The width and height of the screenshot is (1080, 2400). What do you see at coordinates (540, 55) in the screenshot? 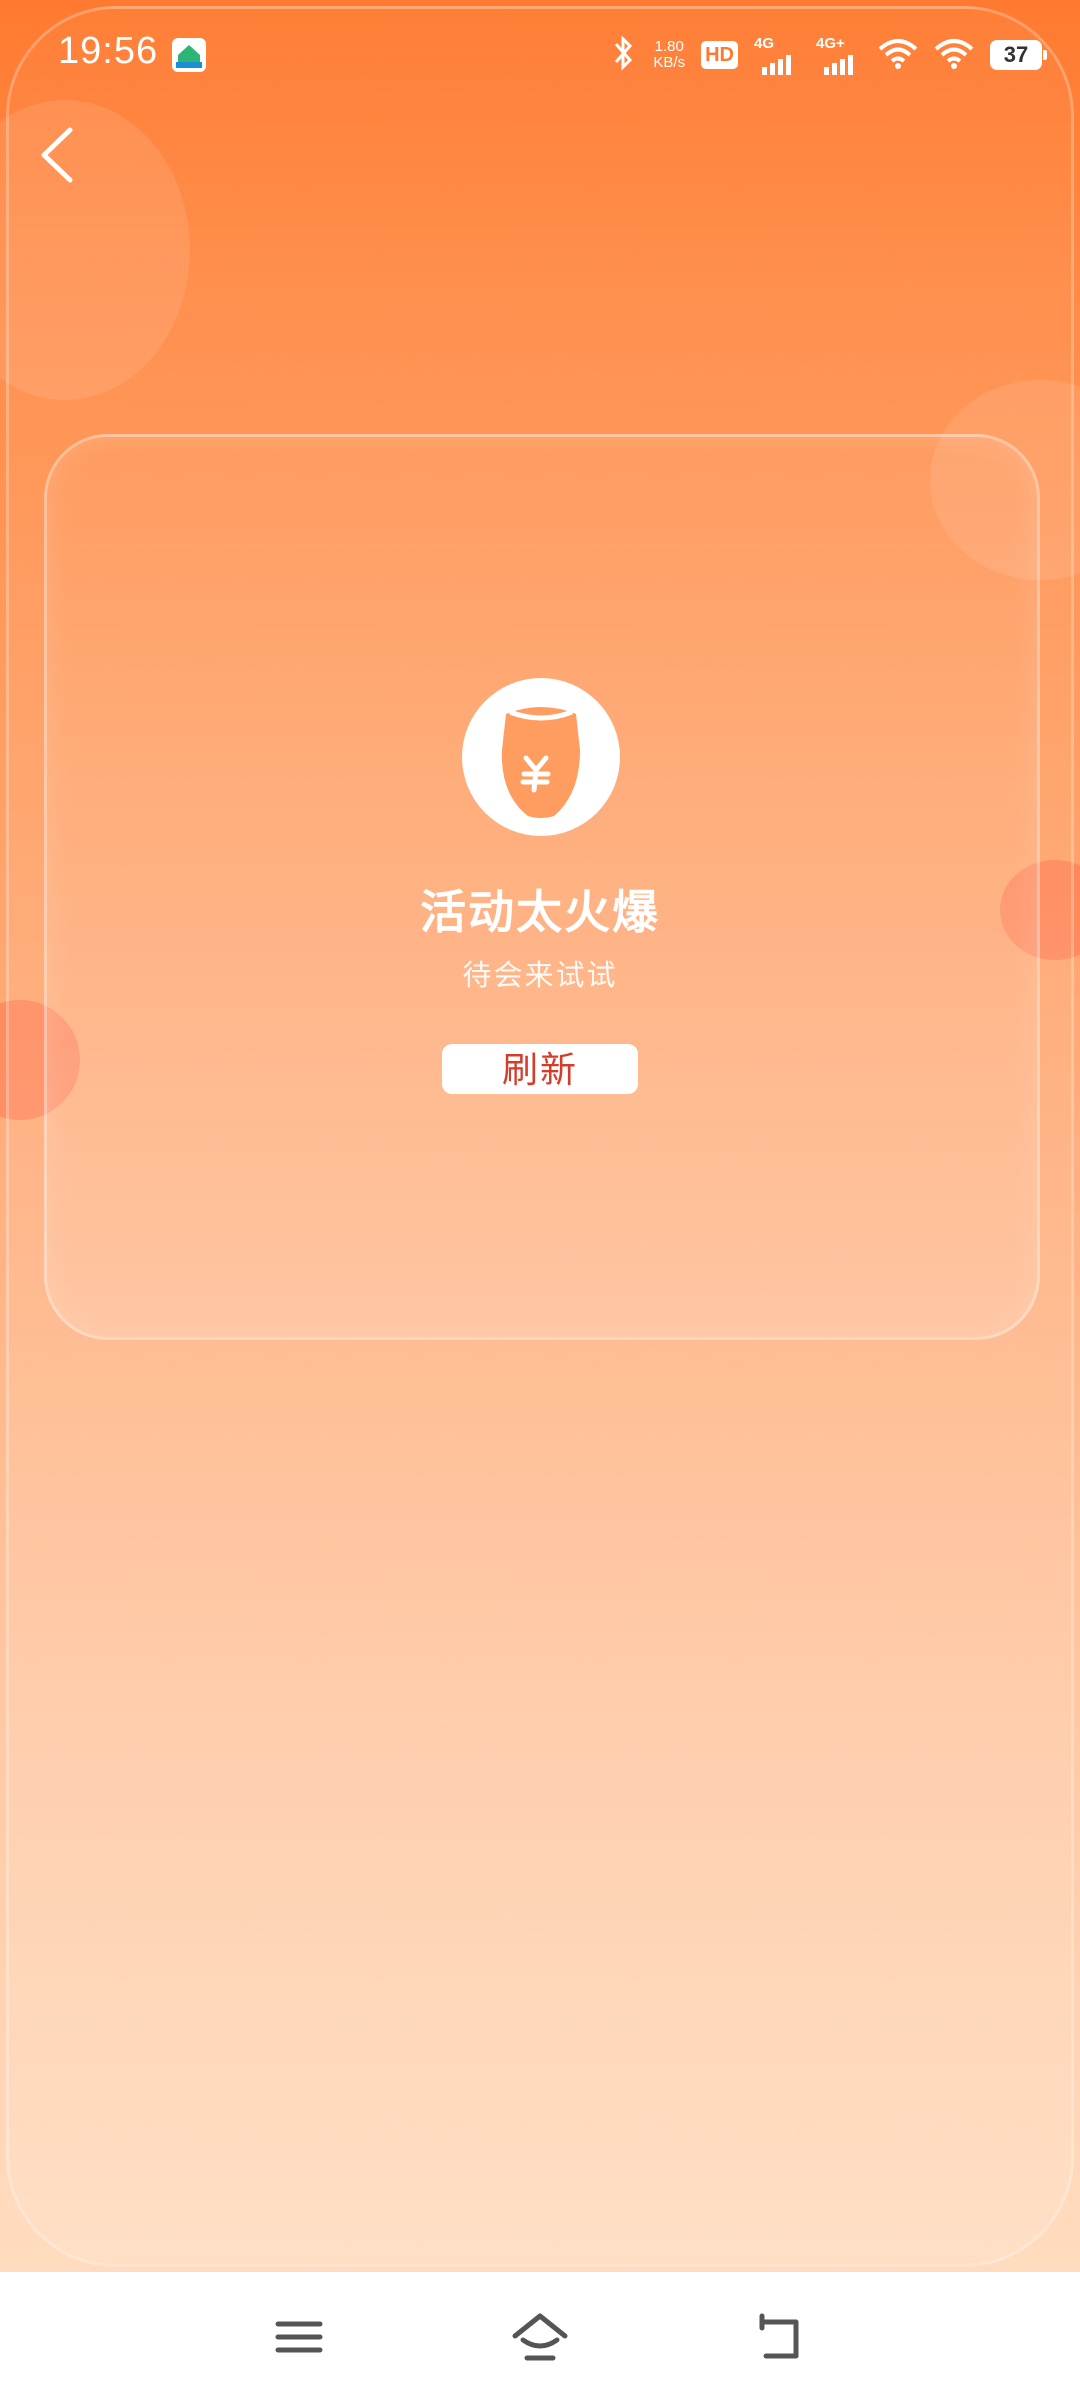
I see `status-bar: 19:56 1.80 KB/s HD 4G 4G+ 37` at bounding box center [540, 55].